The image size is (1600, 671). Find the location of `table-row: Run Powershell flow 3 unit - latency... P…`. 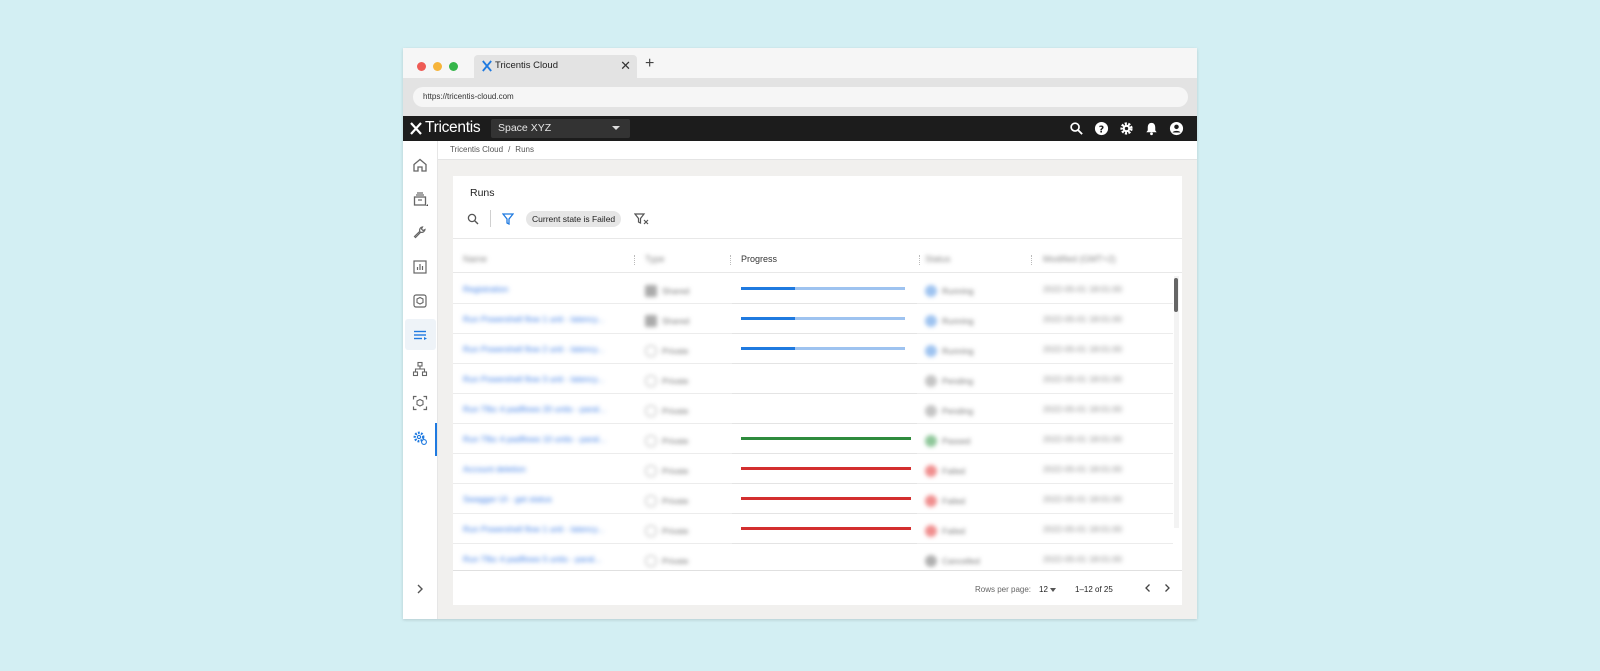

table-row: Run Powershell flow 3 unit - latency... P… is located at coordinates (813, 379).